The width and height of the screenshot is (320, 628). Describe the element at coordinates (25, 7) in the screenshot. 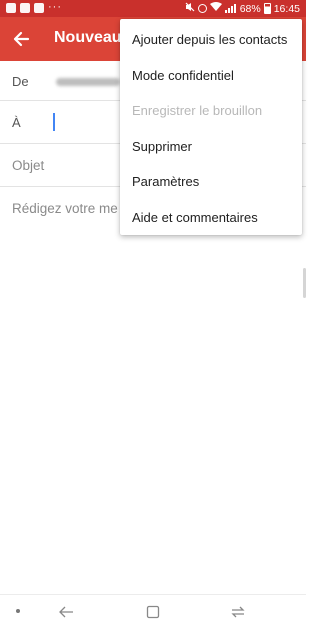

I see `facebook-icon` at that location.